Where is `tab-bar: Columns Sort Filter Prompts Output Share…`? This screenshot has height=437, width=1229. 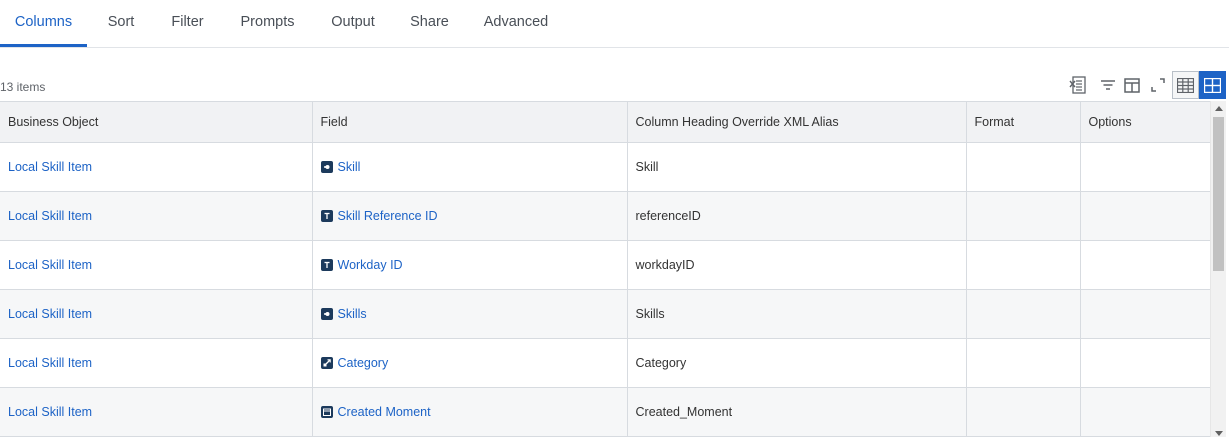
tab-bar: Columns Sort Filter Prompts Output Share… is located at coordinates (614, 24).